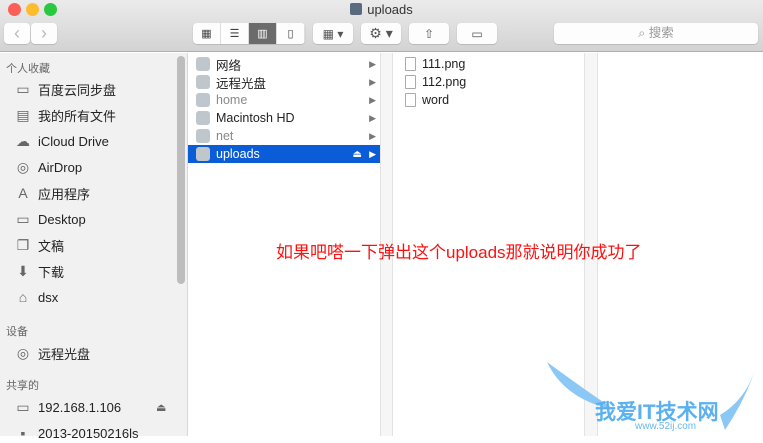 This screenshot has height=443, width=763. I want to click on sidebar-item-label: 192.168.1.106, so click(80, 407).